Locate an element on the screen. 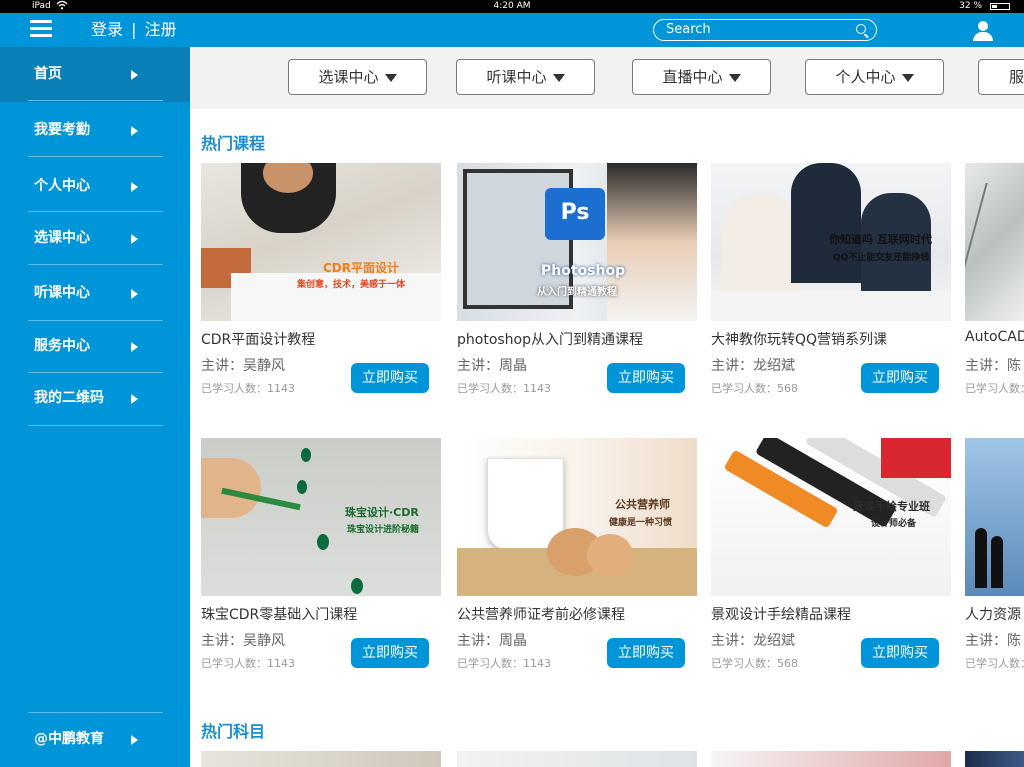 This screenshot has width=1024, height=767. course-card: AutoCAD 主讲：陈 已学习人数： is located at coordinates (994, 283).